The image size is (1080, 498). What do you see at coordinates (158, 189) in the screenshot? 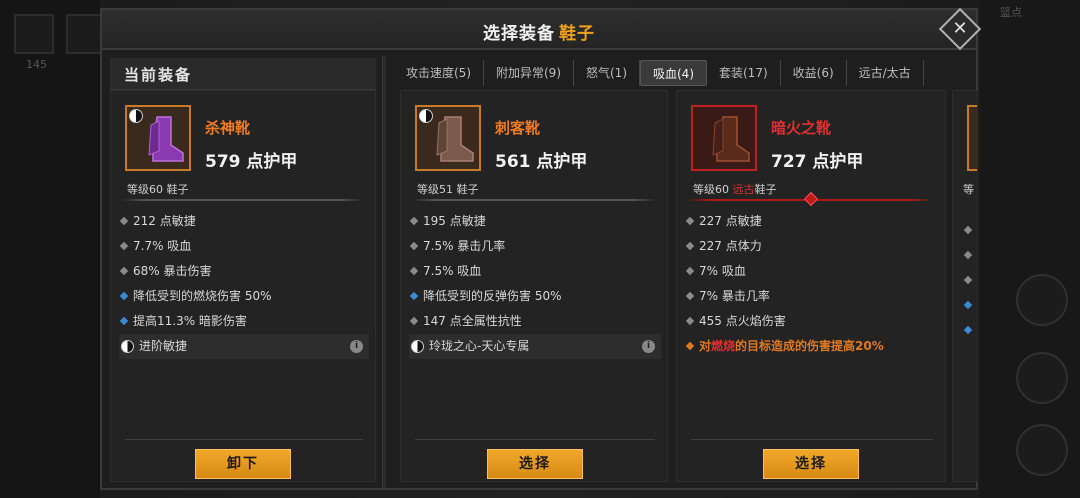
I see `item-level: 等级60 鞋子` at bounding box center [158, 189].